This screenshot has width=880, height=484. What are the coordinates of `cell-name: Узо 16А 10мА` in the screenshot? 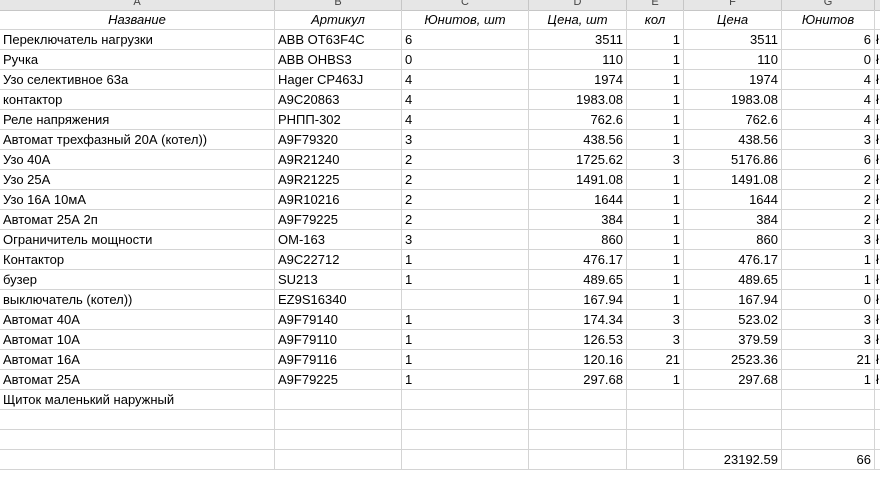 It's located at (137, 200).